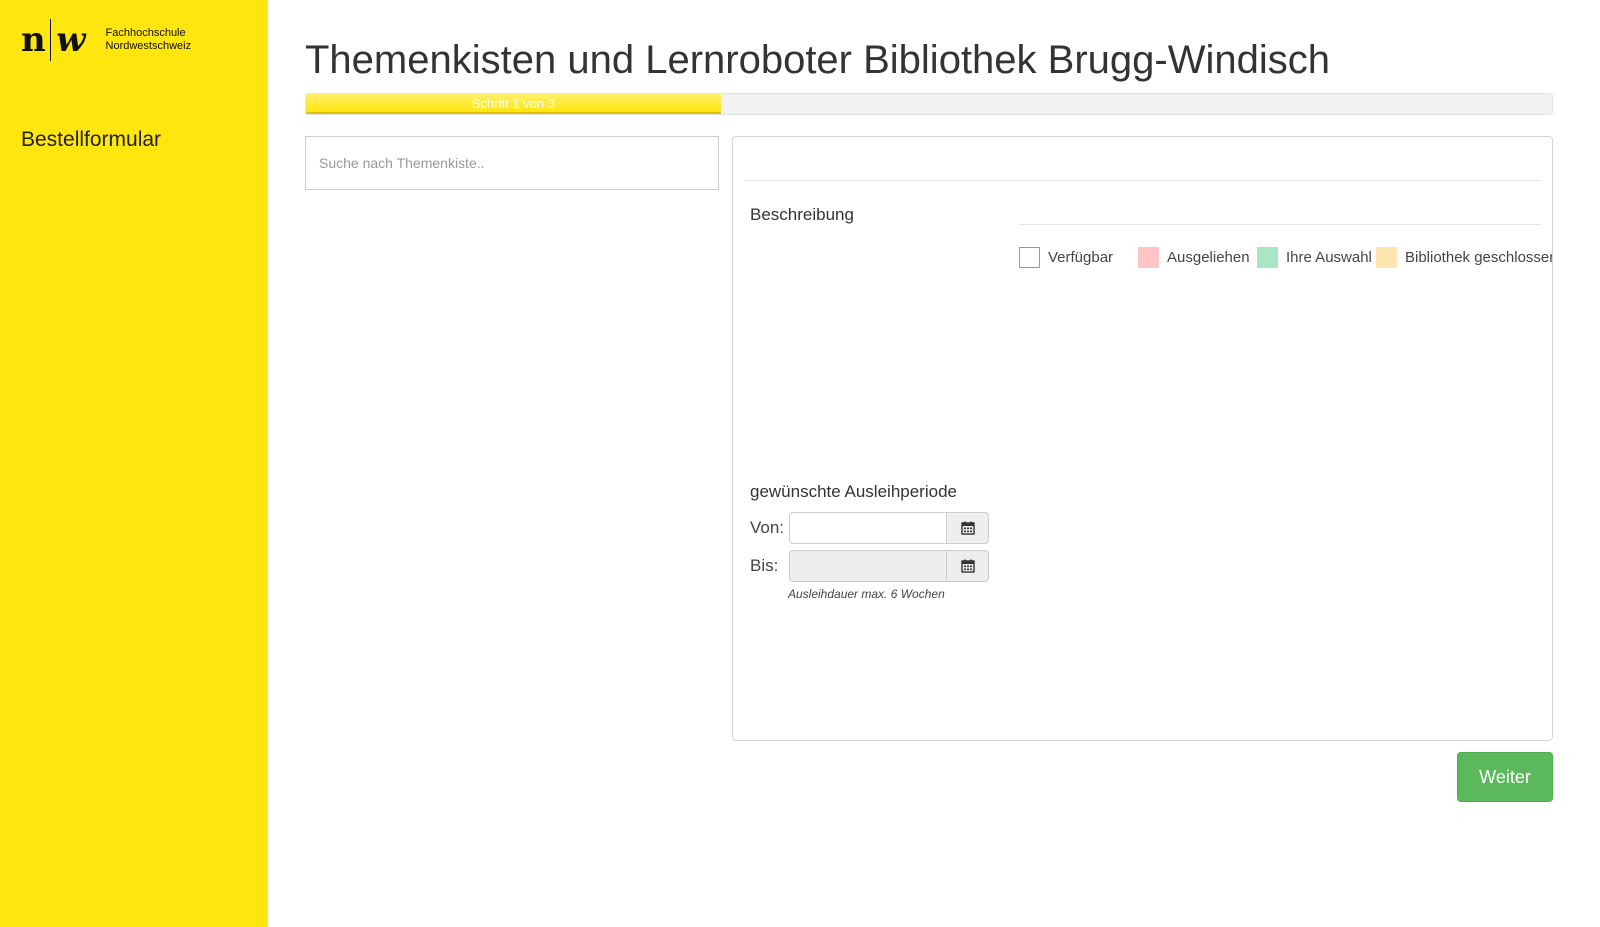 This screenshot has width=1600, height=927. I want to click on progress-label: Schritt 1 von 3, so click(513, 103).